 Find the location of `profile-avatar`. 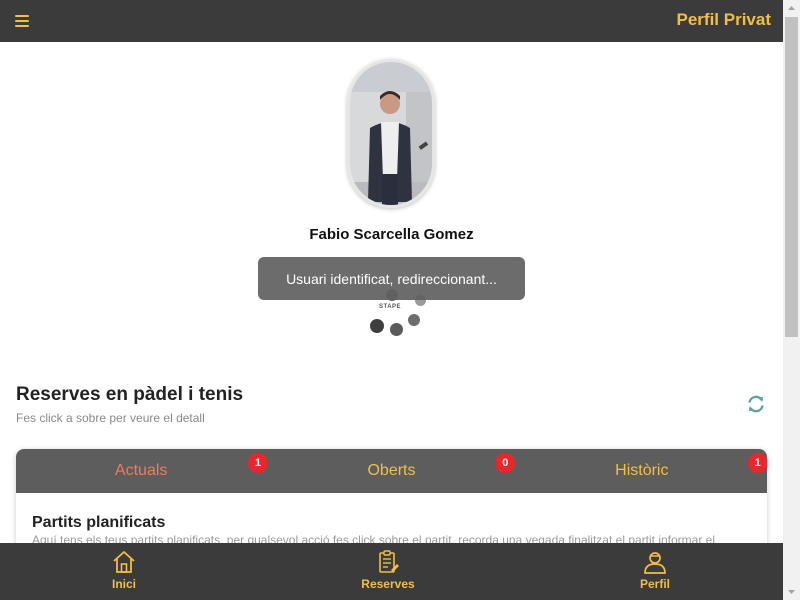

profile-avatar is located at coordinates (391, 133).